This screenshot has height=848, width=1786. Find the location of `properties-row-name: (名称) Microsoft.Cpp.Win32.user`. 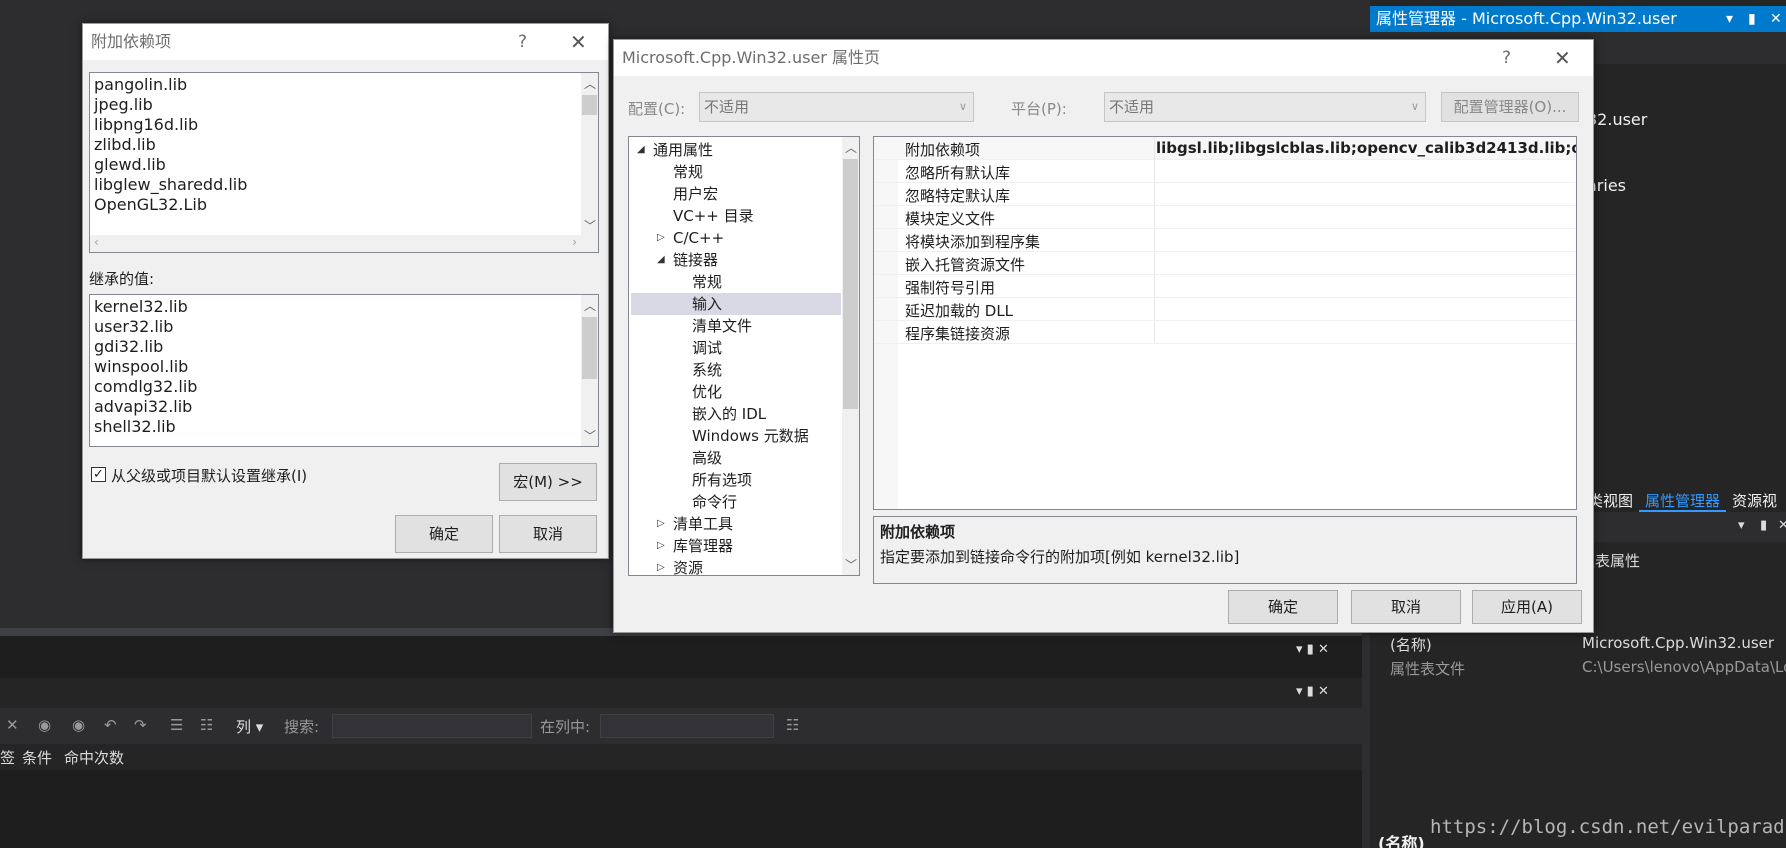

properties-row-name: (名称) Microsoft.Cpp.Win32.user is located at coordinates (1578, 646).